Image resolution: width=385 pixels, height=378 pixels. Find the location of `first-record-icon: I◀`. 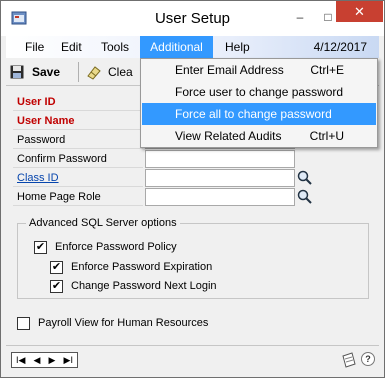

first-record-icon: I◀ is located at coordinates (20, 360).